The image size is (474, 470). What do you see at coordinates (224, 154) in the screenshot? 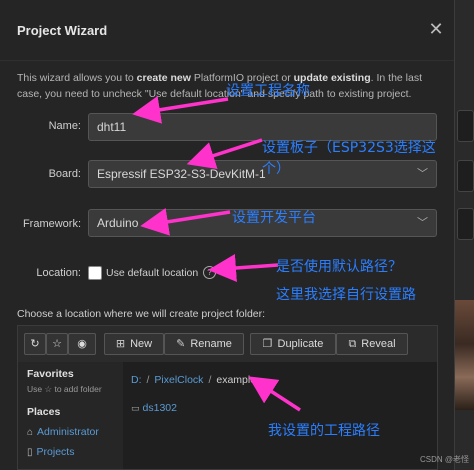
I see `arrow-board` at bounding box center [224, 154].